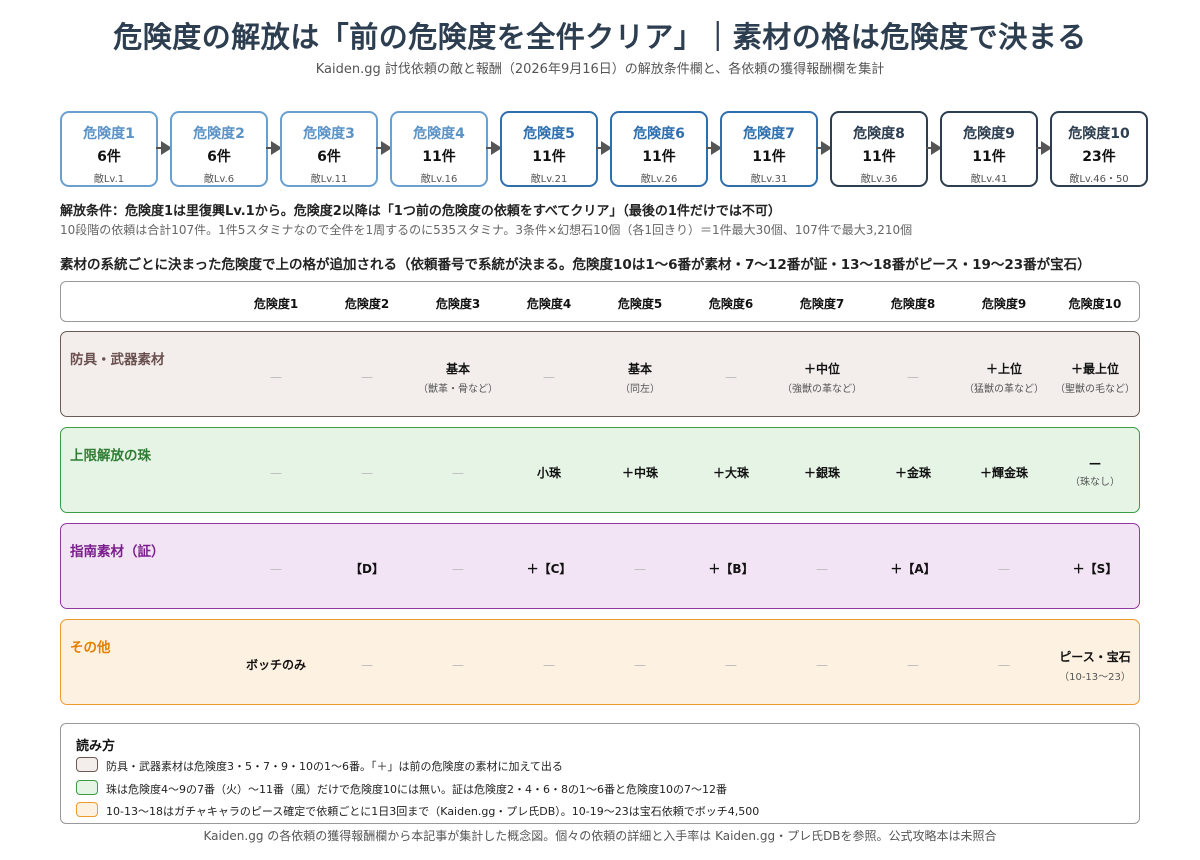 Image resolution: width=1200 pixels, height=860 pixels. Describe the element at coordinates (219, 179) in the screenshot. I see `tier-enemy-level: 敵Lv.6` at that location.